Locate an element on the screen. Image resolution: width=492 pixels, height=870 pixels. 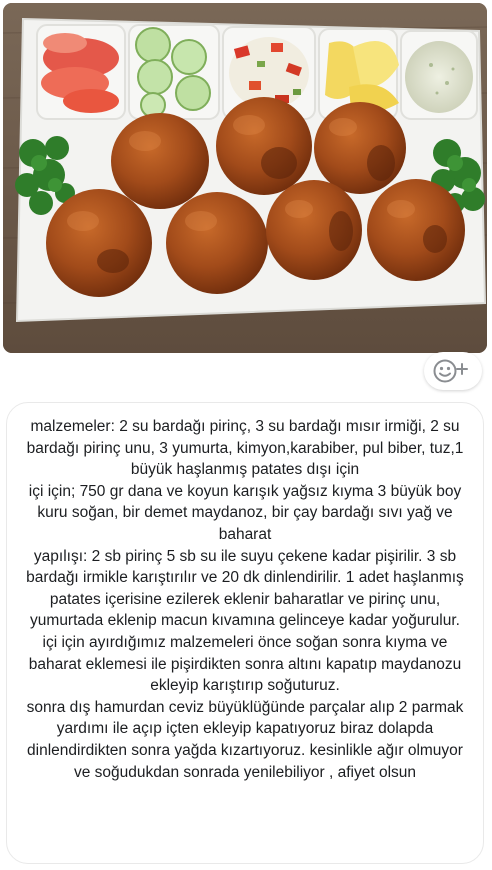
add-reaction-button is located at coordinates (453, 371).